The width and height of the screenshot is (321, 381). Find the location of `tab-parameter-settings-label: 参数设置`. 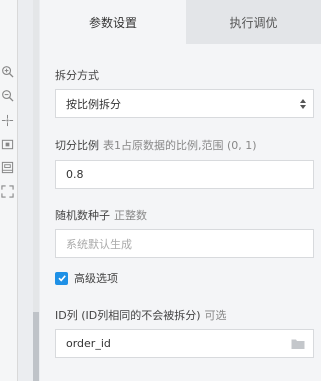

tab-parameter-settings-label: 参数设置 is located at coordinates (112, 22).